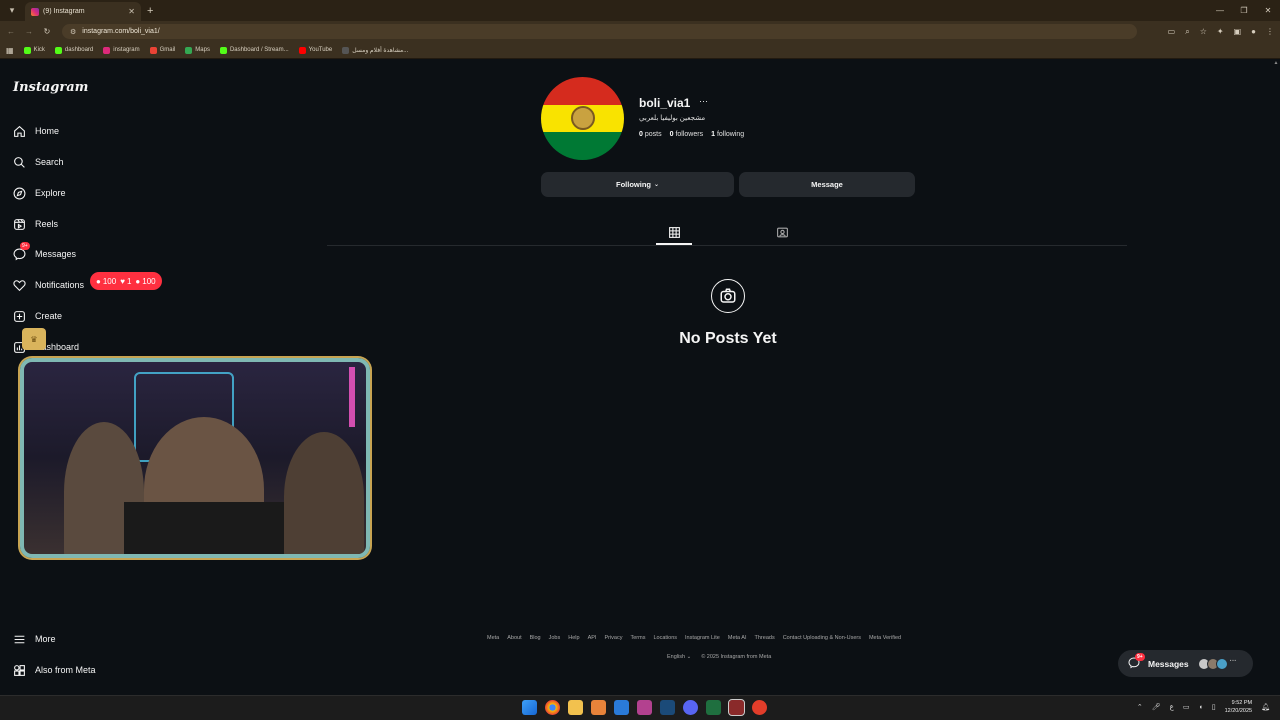 This screenshot has width=1280, height=720. What do you see at coordinates (1238, 711) in the screenshot?
I see `clock-date: 12/20/2025` at bounding box center [1238, 711].